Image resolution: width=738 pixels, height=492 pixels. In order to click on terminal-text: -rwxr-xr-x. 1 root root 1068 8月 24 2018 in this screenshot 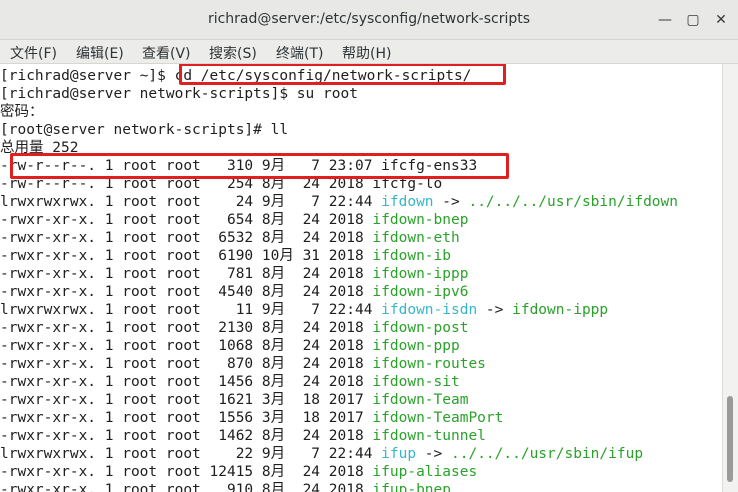, I will do `click(186, 346)`.